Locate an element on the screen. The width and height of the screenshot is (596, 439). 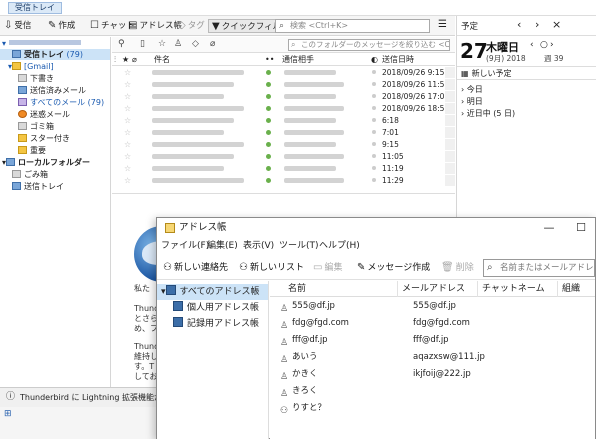
receive-button: ⇩ 受信 is located at coordinates (17, 26).